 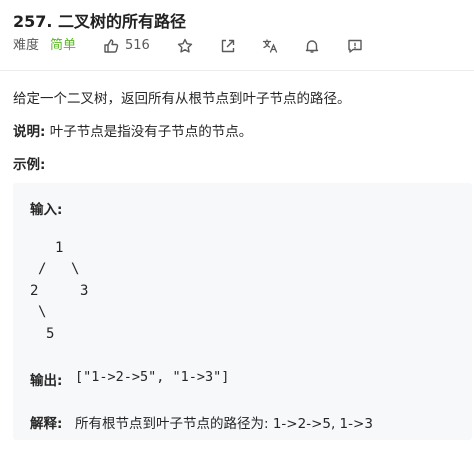 What do you see at coordinates (312, 46) in the screenshot?
I see `bell-icon` at bounding box center [312, 46].